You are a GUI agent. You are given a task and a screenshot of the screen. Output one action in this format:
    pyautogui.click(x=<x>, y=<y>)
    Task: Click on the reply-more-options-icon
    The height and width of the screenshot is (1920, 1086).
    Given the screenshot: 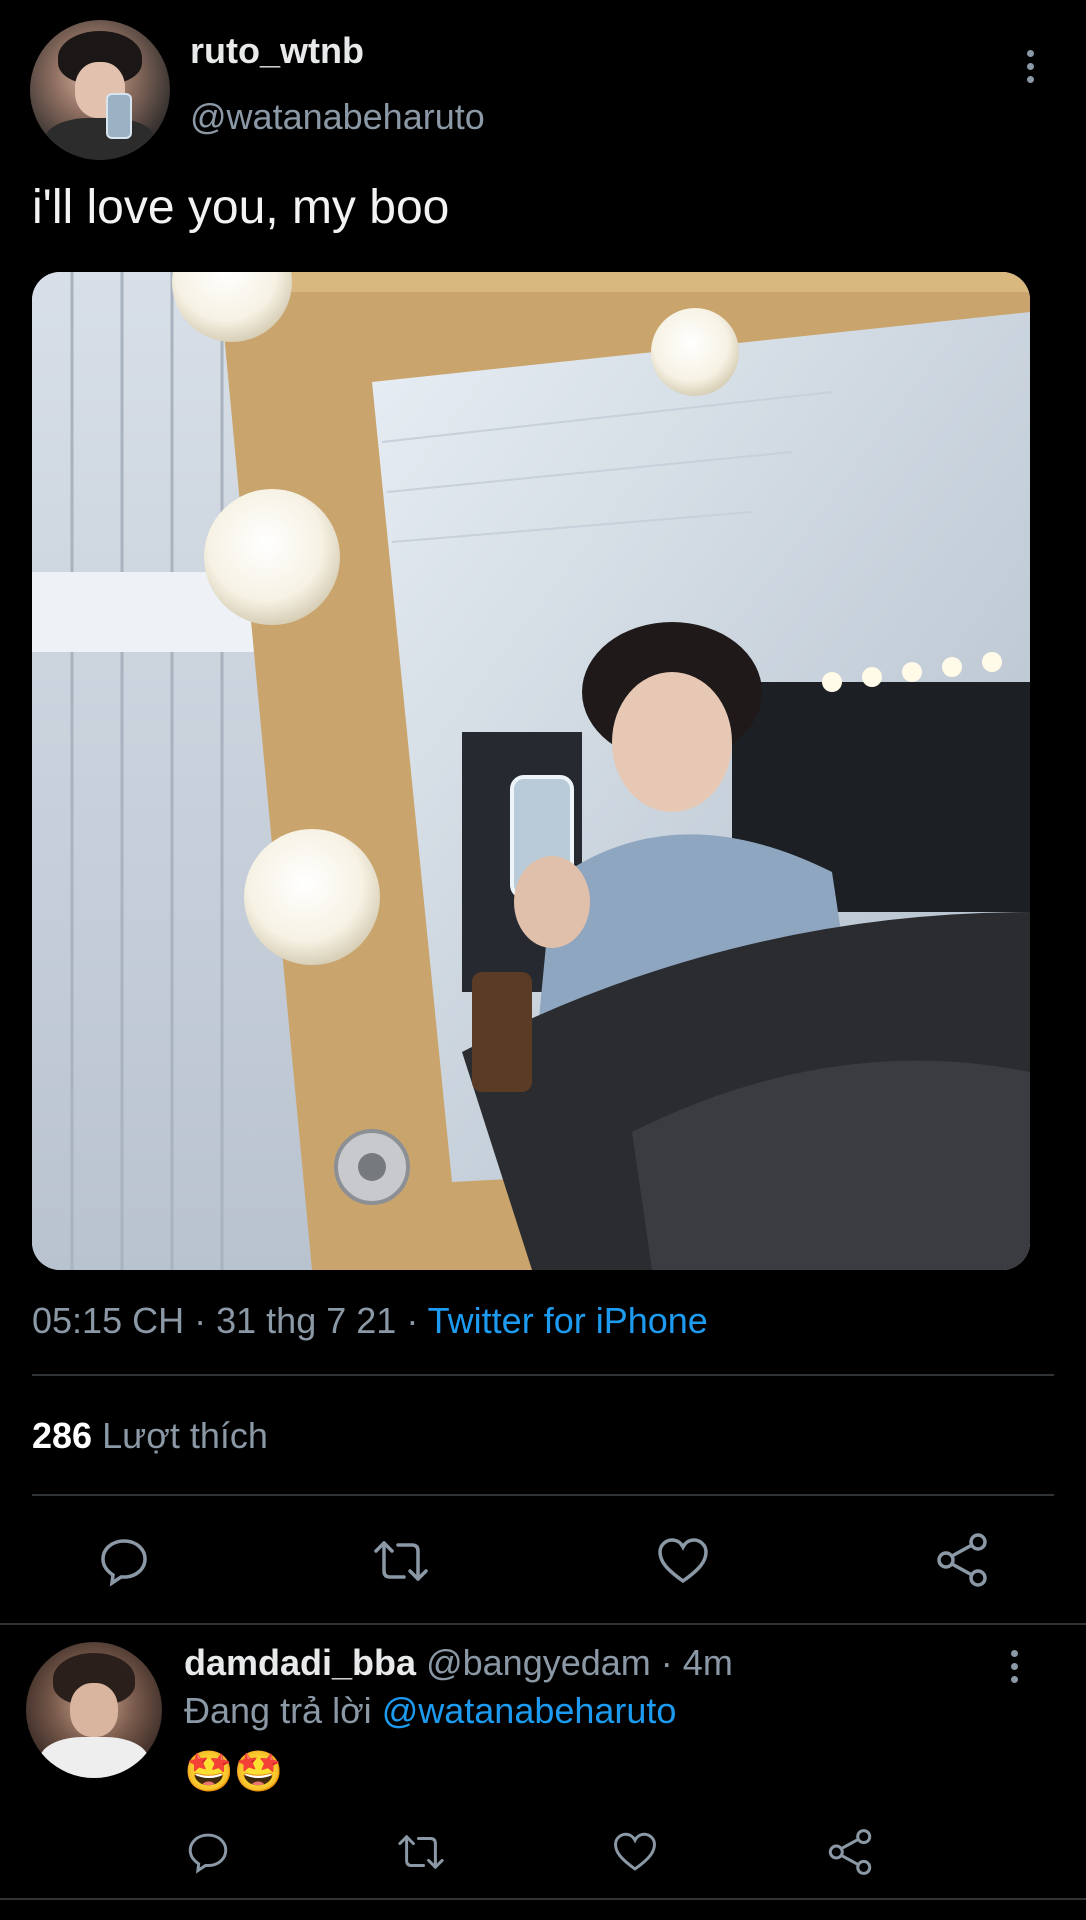 What is the action you would take?
    pyautogui.click(x=1014, y=1666)
    